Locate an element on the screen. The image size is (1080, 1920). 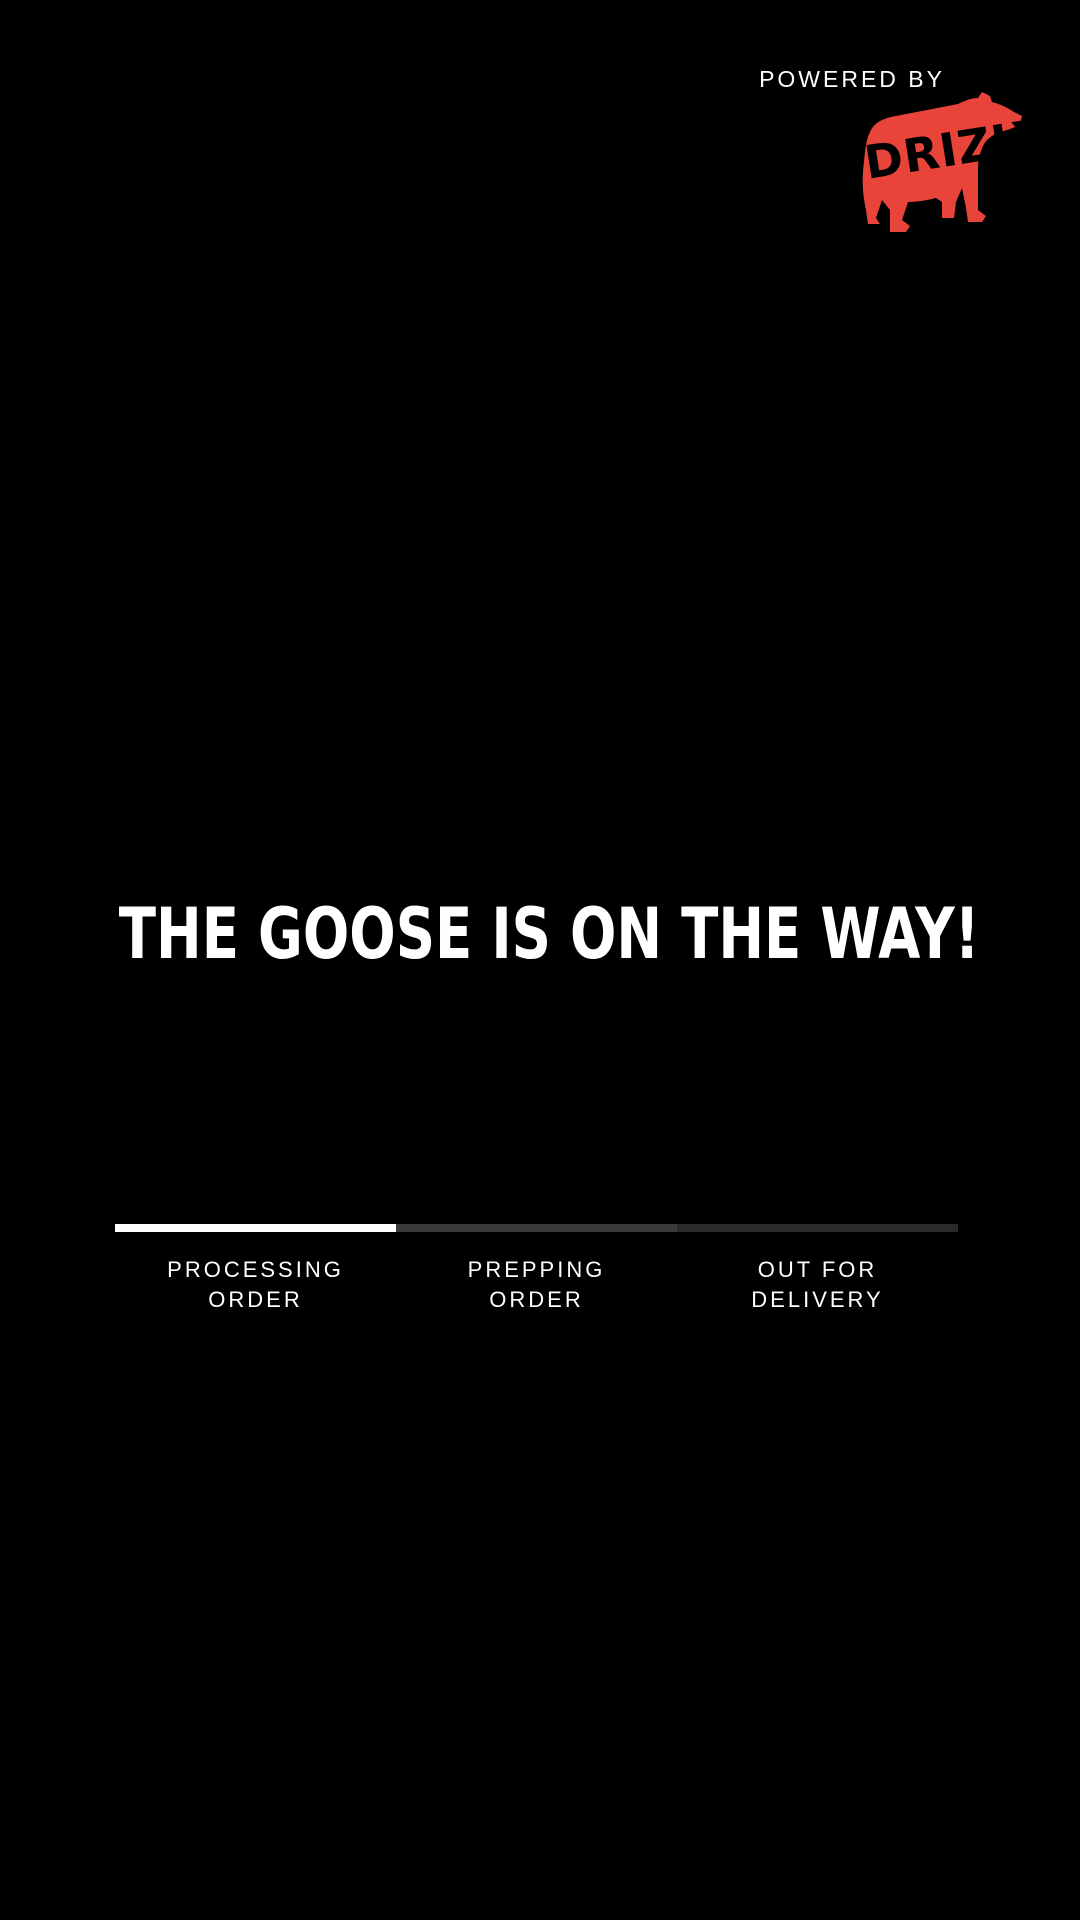
order-progress-bar is located at coordinates (536, 1228).